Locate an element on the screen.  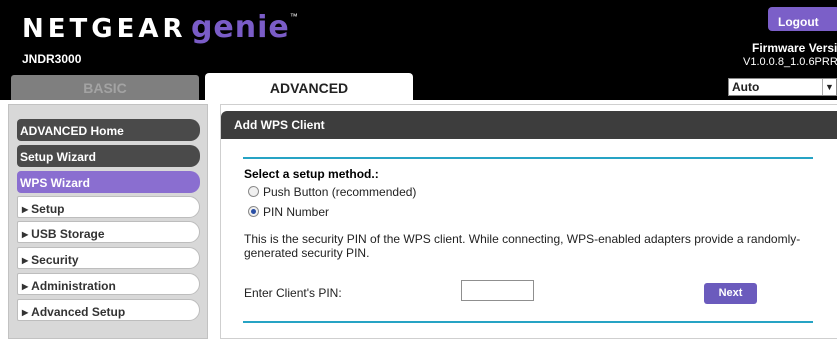
logo-trademark: ™ is located at coordinates (293, 16).